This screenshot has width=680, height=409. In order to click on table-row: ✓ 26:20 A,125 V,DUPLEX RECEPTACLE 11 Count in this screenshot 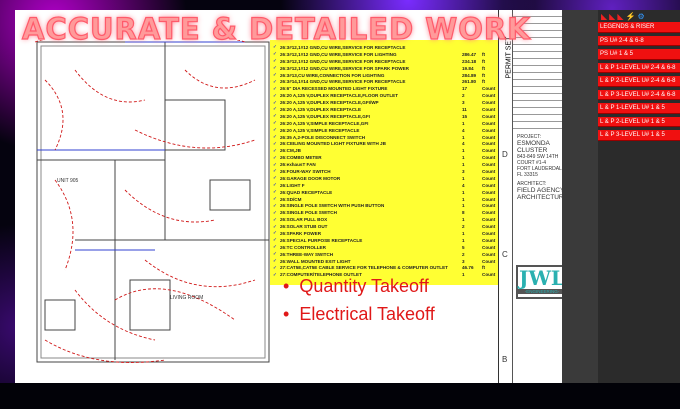, I will do `click(384, 109)`.